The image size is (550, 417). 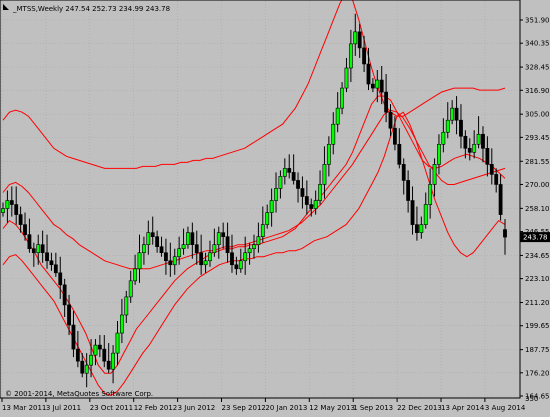 What do you see at coordinates (244, 408) in the screenshot?
I see `time-tick-label: 23 Sep 2012` at bounding box center [244, 408].